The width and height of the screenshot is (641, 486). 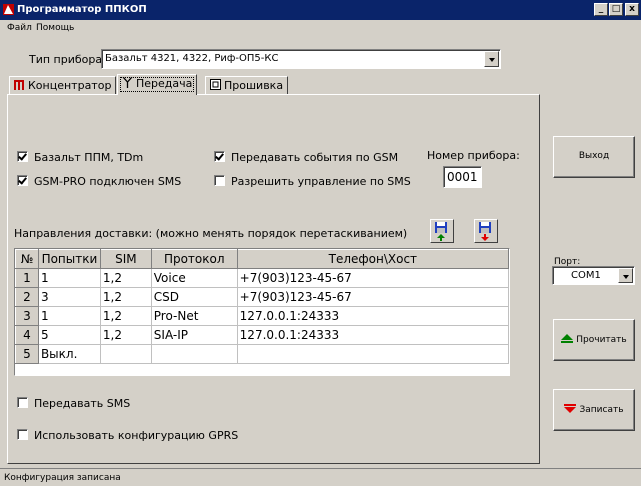 What do you see at coordinates (194, 297) in the screenshot?
I see `cell-protocol: CSD` at bounding box center [194, 297].